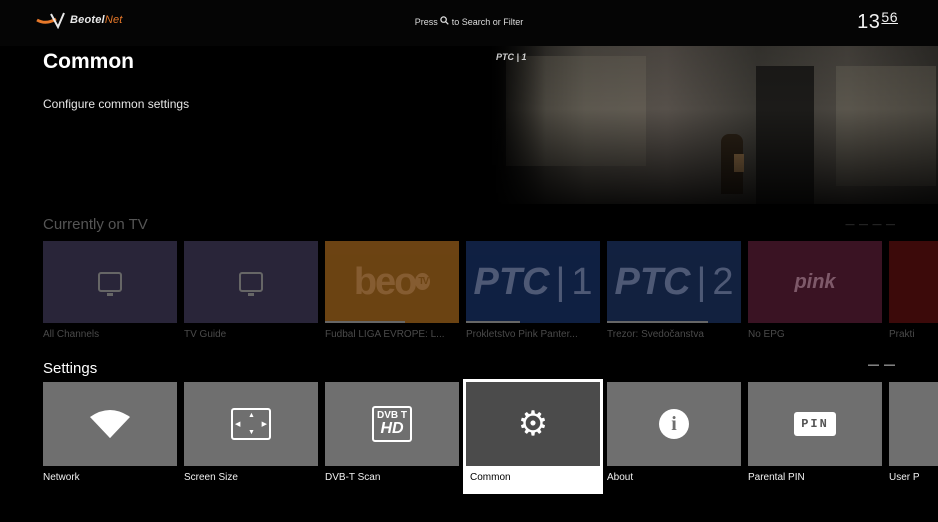  I want to click on tile-image: DVB T HD, so click(392, 424).